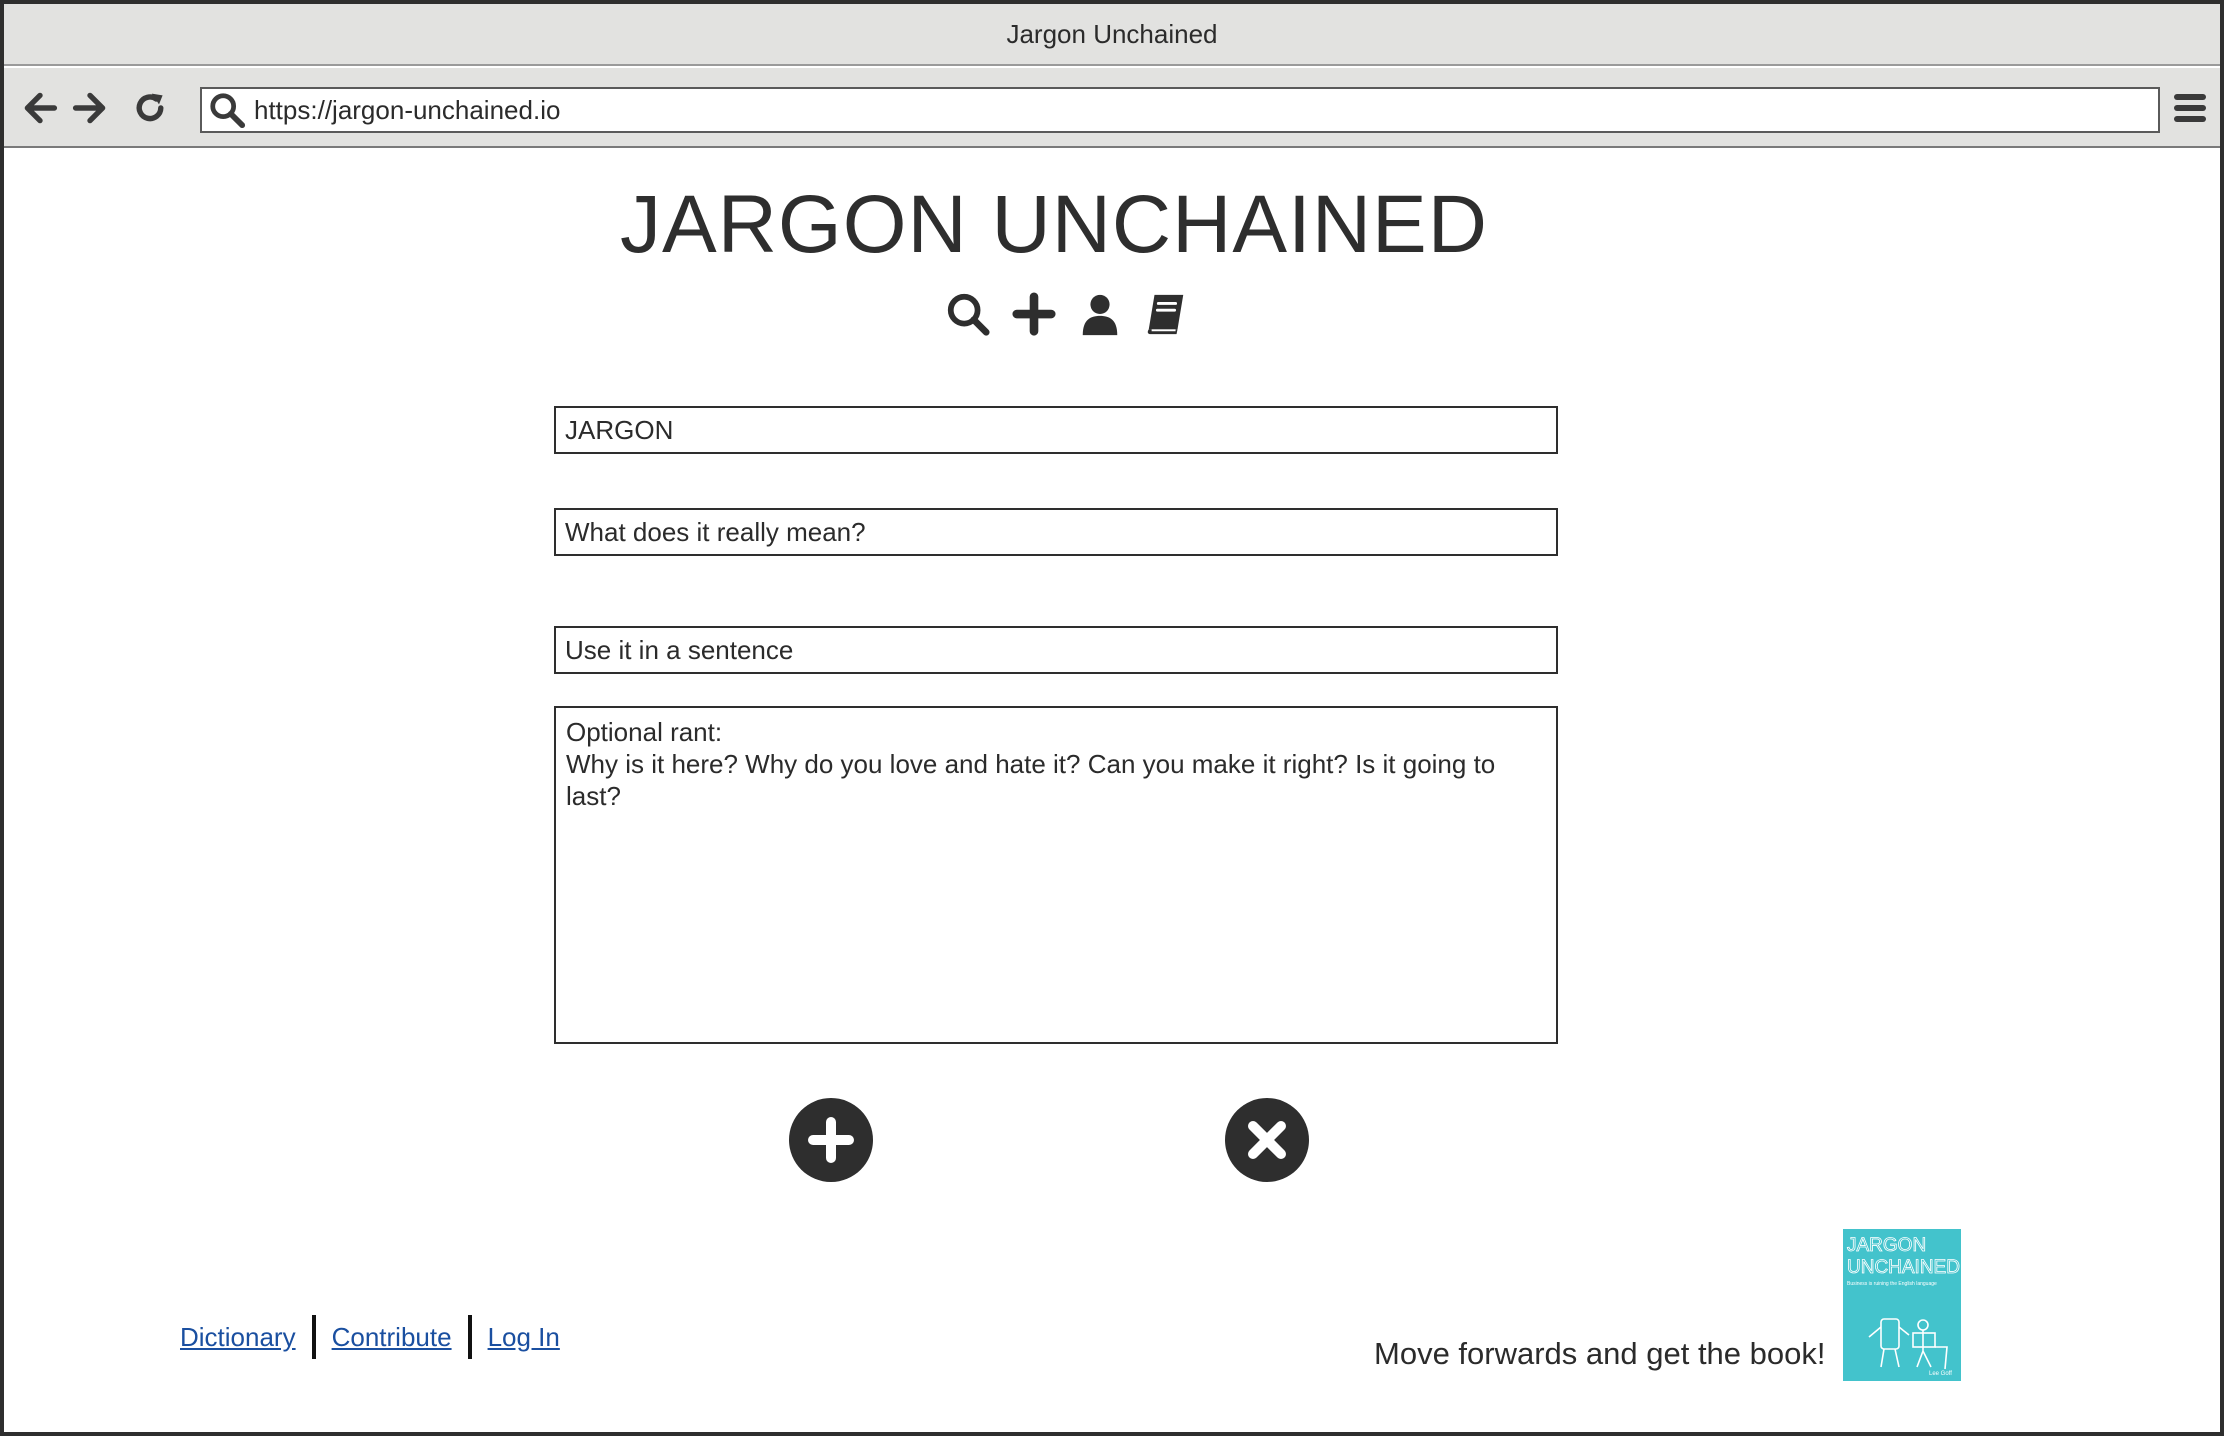 Image resolution: width=2224 pixels, height=1436 pixels. What do you see at coordinates (1056, 650) in the screenshot?
I see `sentence-input` at bounding box center [1056, 650].